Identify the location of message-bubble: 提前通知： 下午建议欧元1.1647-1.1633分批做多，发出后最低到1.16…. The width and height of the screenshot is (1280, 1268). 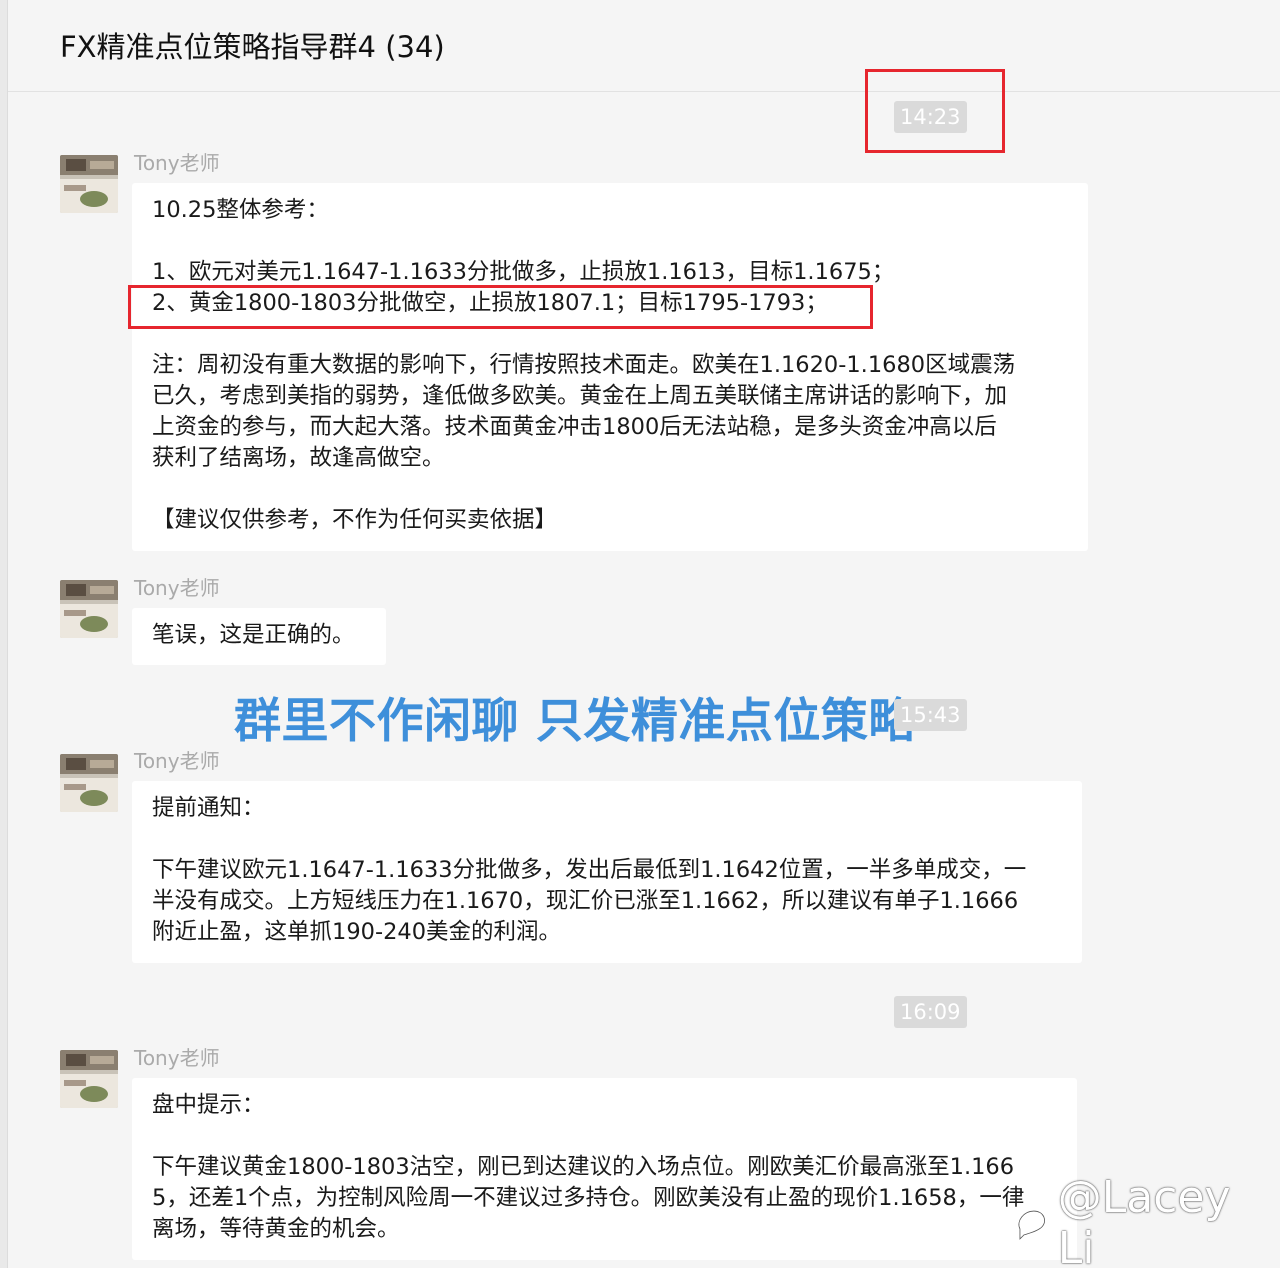
(607, 872).